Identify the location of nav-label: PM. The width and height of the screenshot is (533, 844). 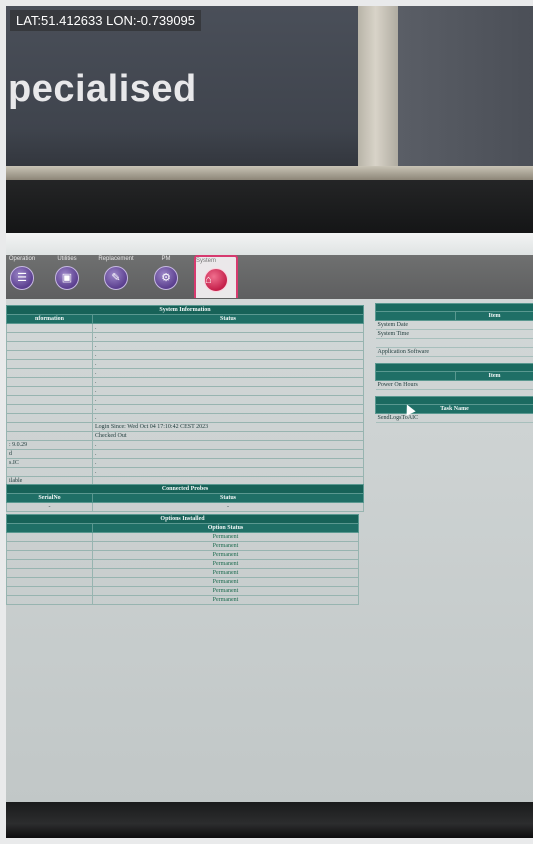
(166, 259).